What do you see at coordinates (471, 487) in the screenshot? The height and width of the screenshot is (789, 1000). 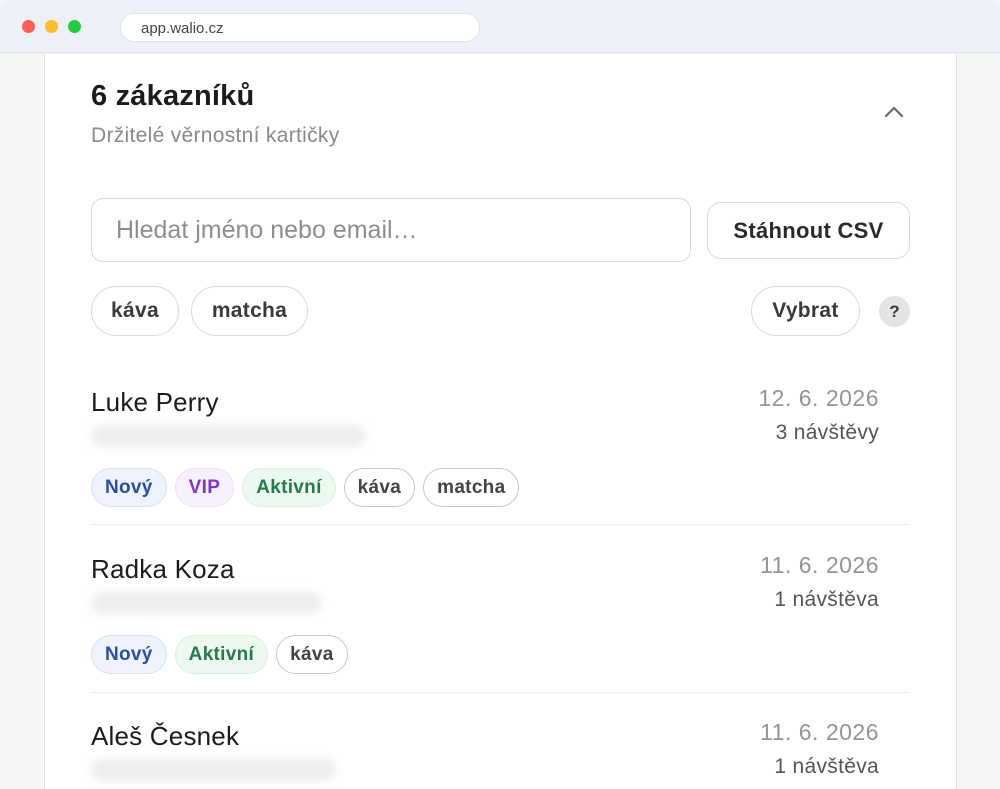 I see `tag-matcha: matcha` at bounding box center [471, 487].